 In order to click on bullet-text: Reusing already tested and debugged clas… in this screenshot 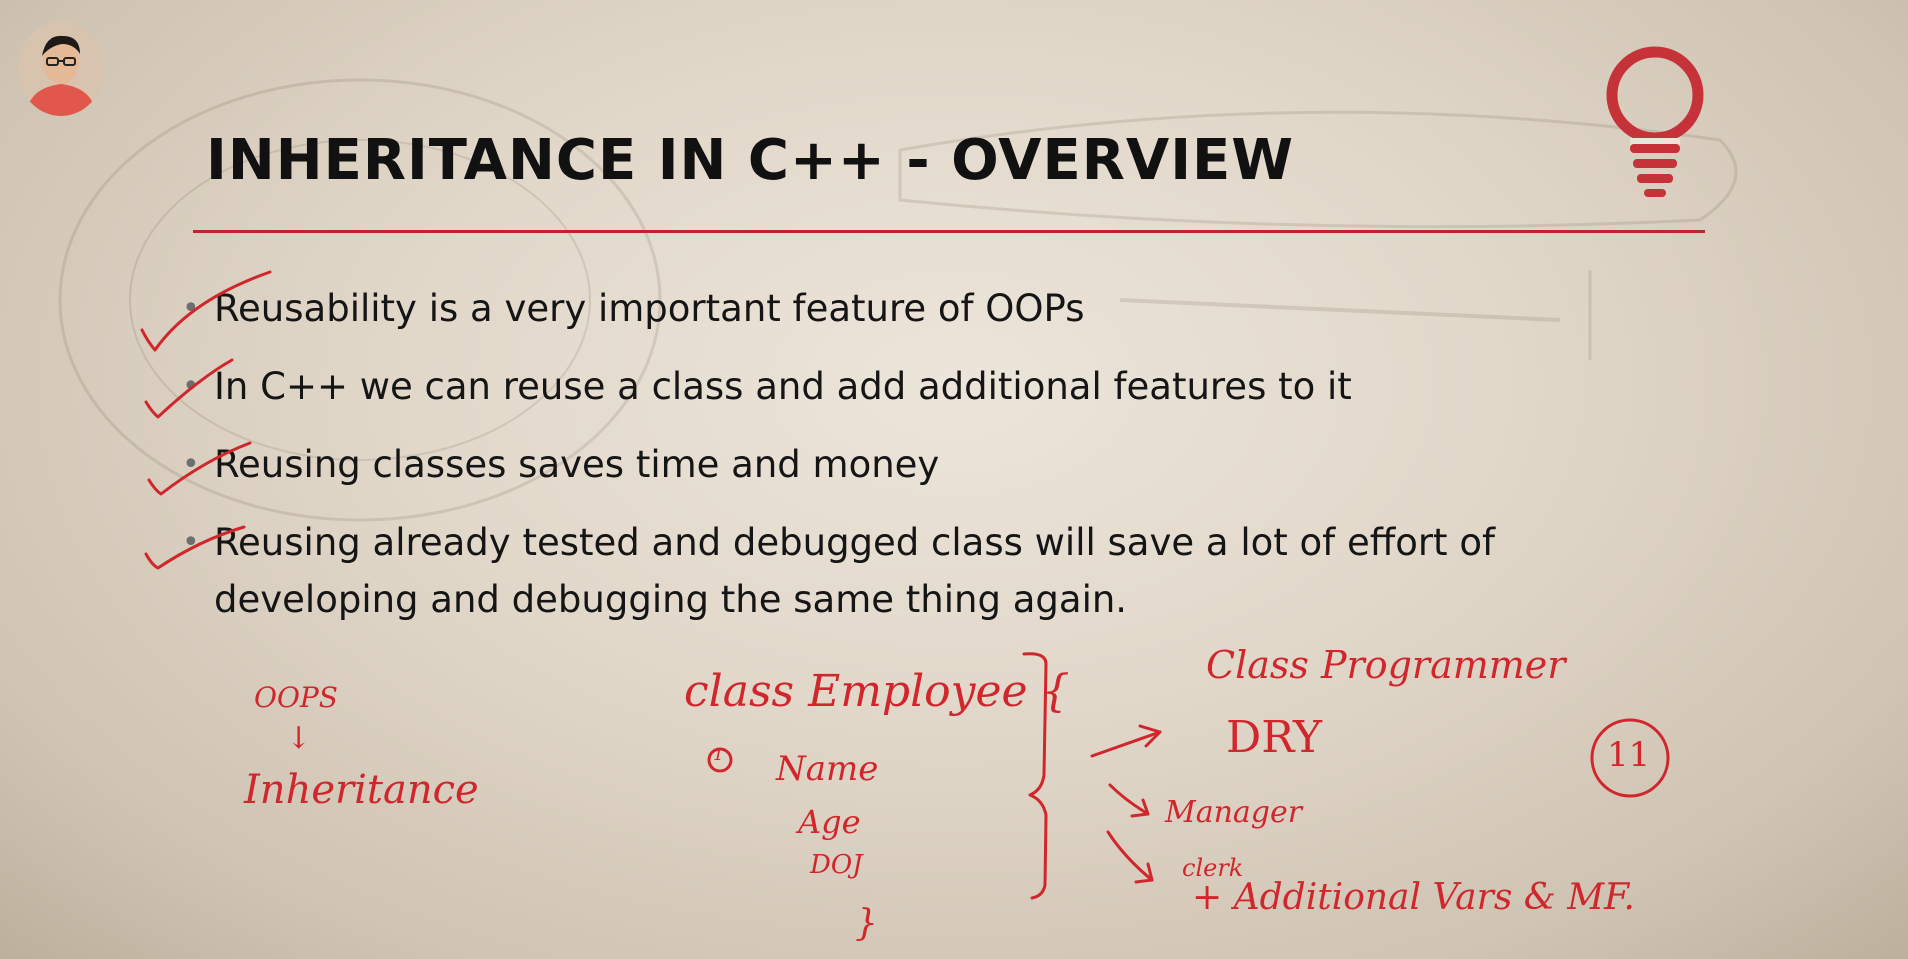, I will do `click(854, 571)`.